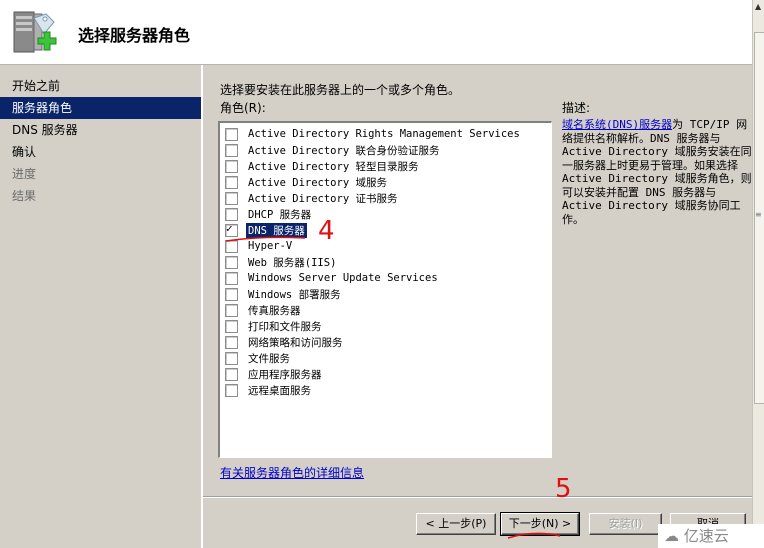 The height and width of the screenshot is (548, 764). What do you see at coordinates (671, 536) in the screenshot?
I see `cloud-logo-icon: ☁` at bounding box center [671, 536].